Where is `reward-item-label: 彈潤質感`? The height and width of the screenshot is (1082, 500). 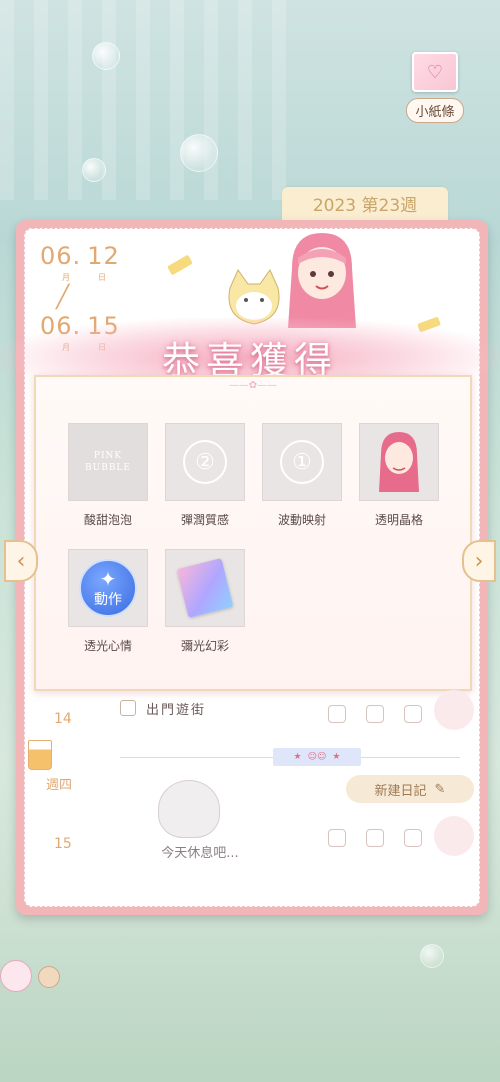
reward-item-label: 彈潤質感 is located at coordinates (204, 520).